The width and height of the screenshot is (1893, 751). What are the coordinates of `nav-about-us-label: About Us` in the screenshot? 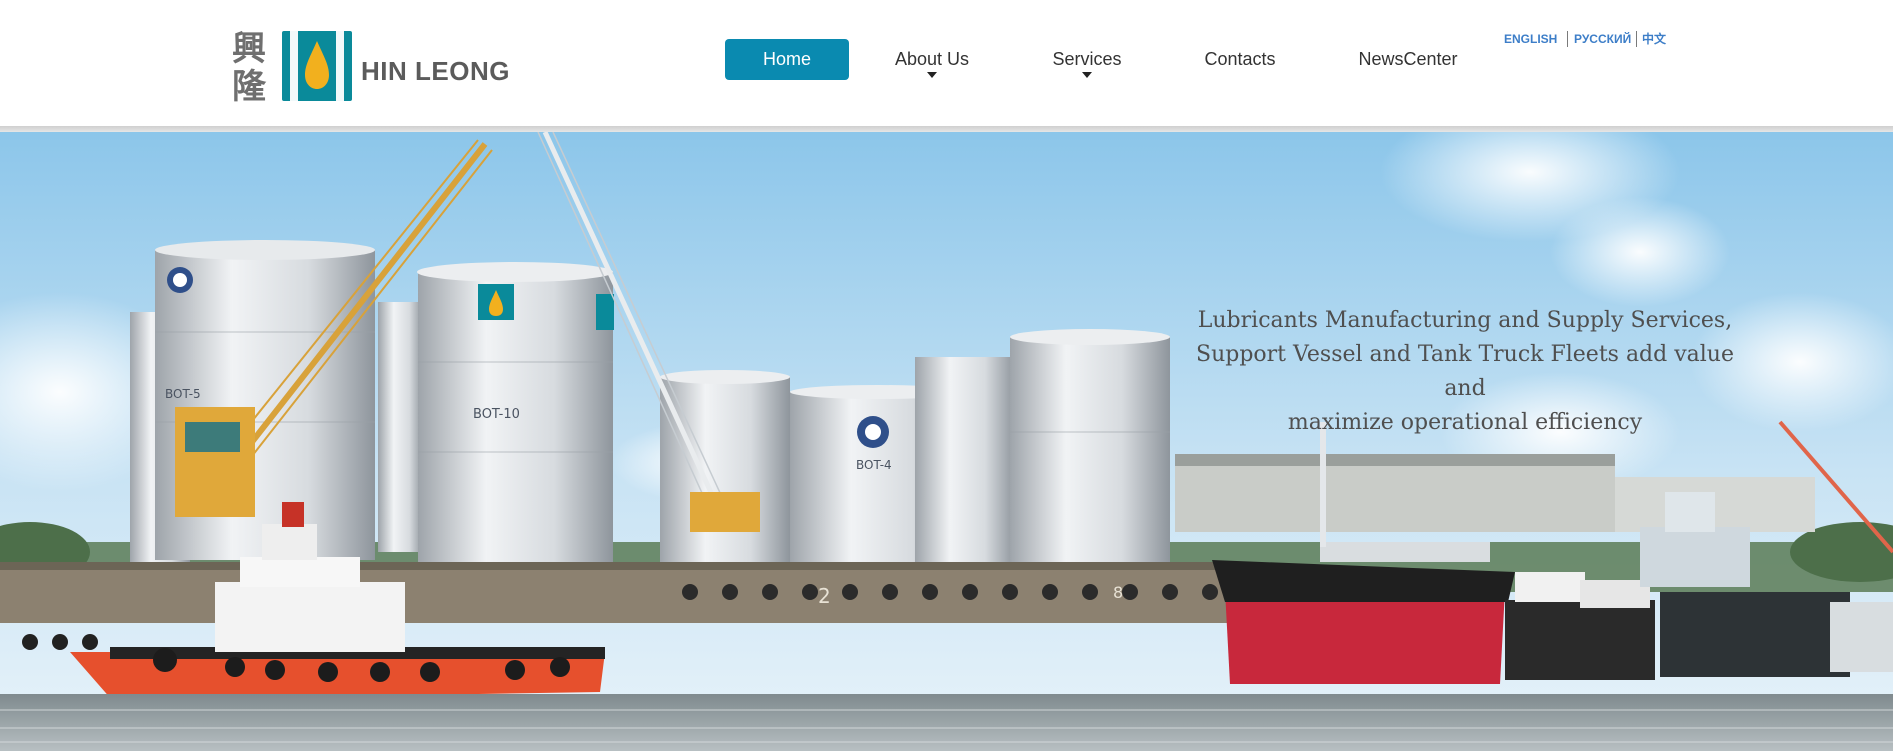 It's located at (932, 59).